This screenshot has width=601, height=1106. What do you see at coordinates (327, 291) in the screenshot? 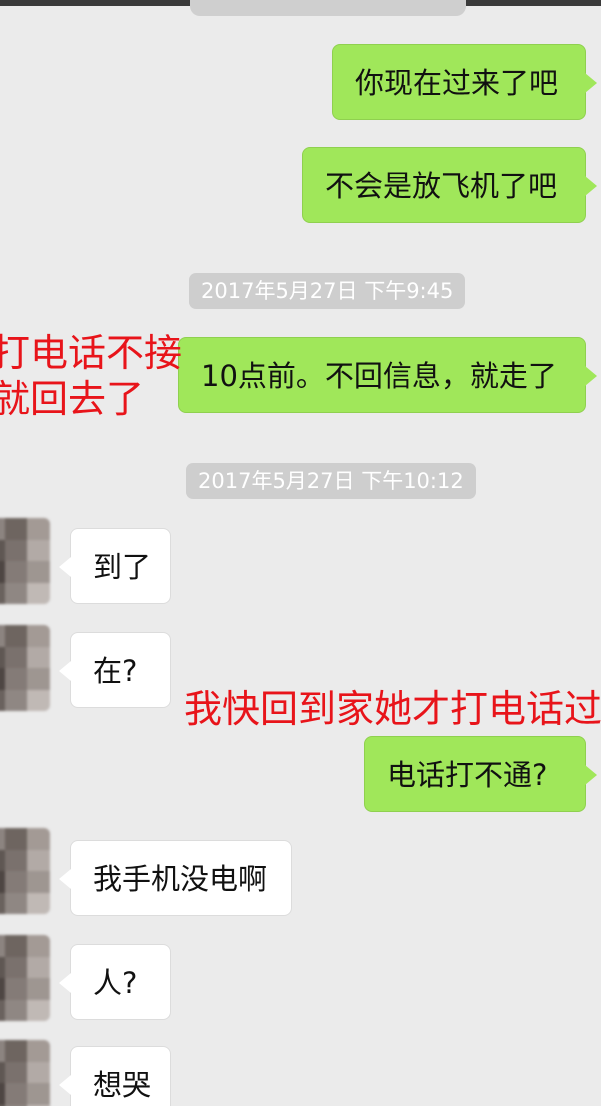
I see `message-timestamp: 2017年5月27日 下午9:45` at bounding box center [327, 291].